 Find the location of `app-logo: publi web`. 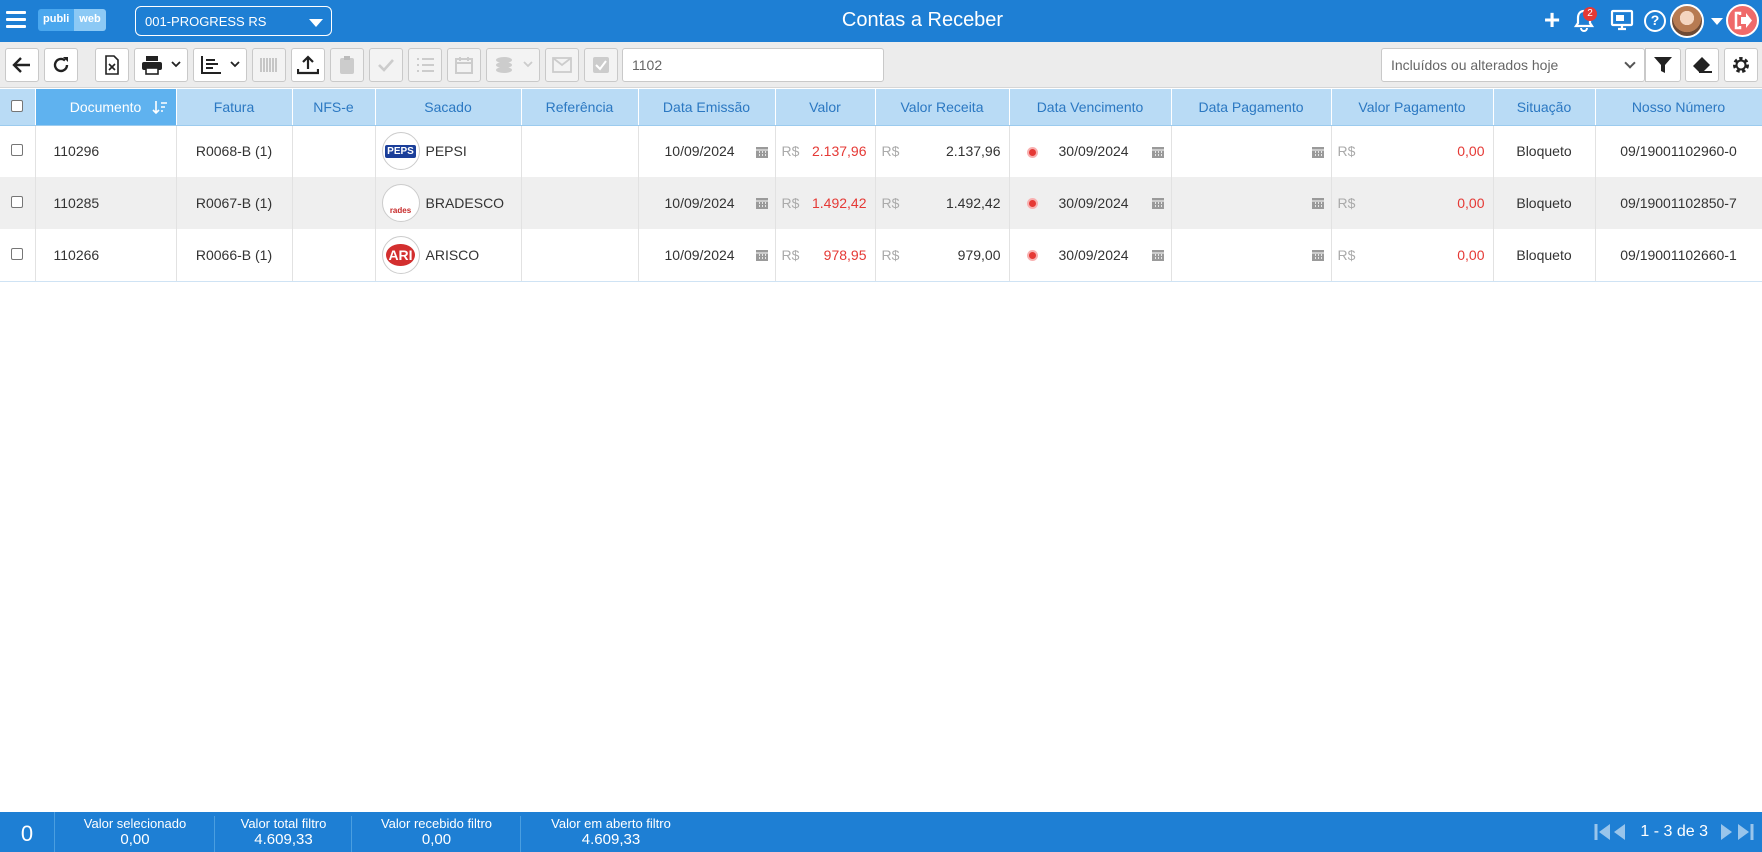

app-logo: publi web is located at coordinates (72, 20).